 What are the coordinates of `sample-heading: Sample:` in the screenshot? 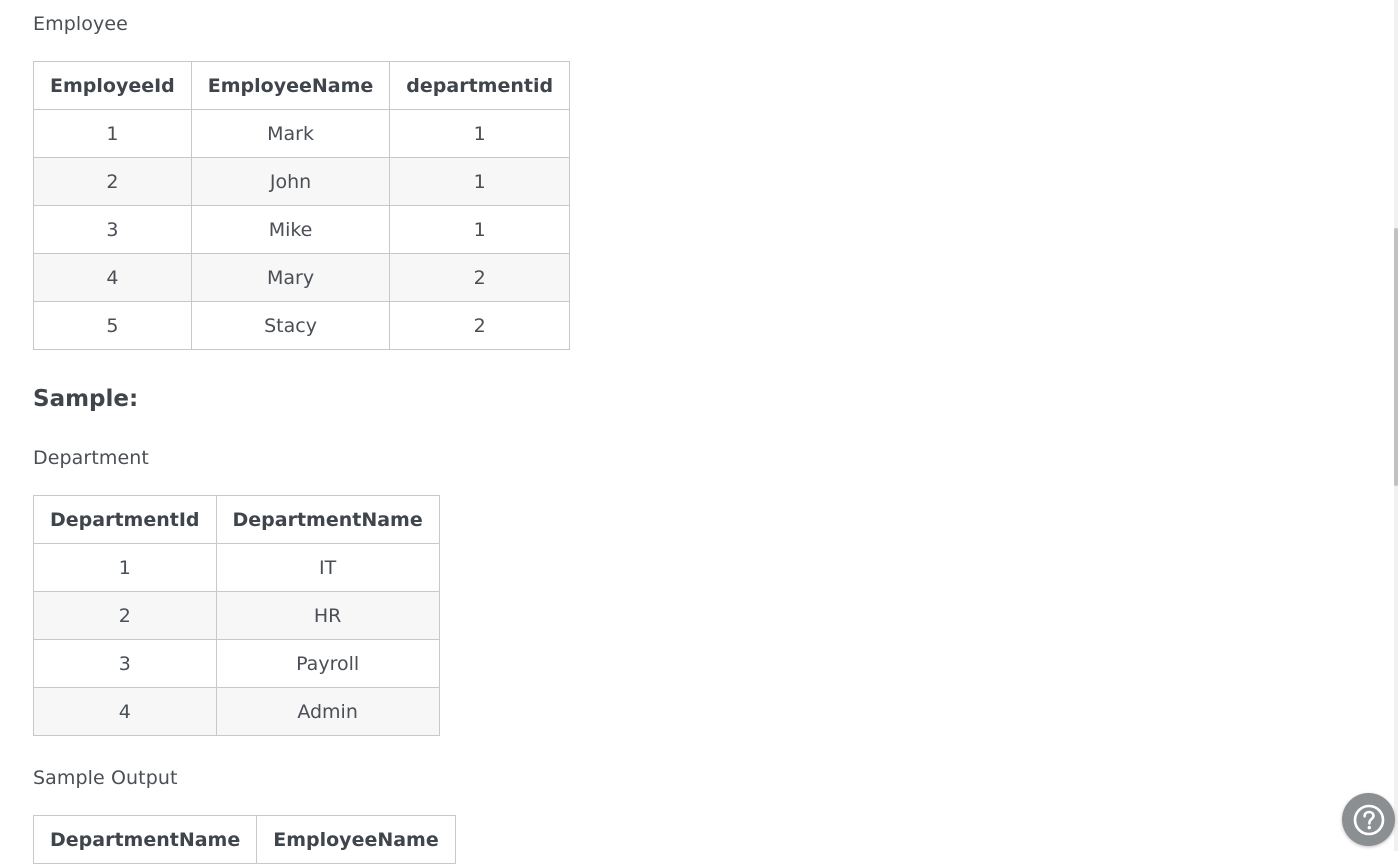 It's located at (86, 399).